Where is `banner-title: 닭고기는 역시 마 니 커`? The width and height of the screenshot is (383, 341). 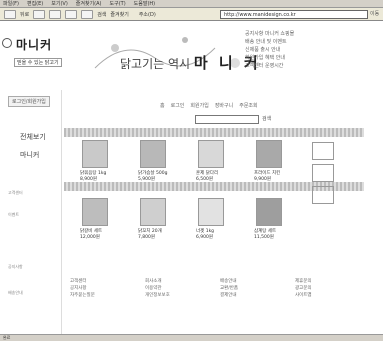
banner-title: 닭고기는 역시 마 니 커 is located at coordinates (190, 62).